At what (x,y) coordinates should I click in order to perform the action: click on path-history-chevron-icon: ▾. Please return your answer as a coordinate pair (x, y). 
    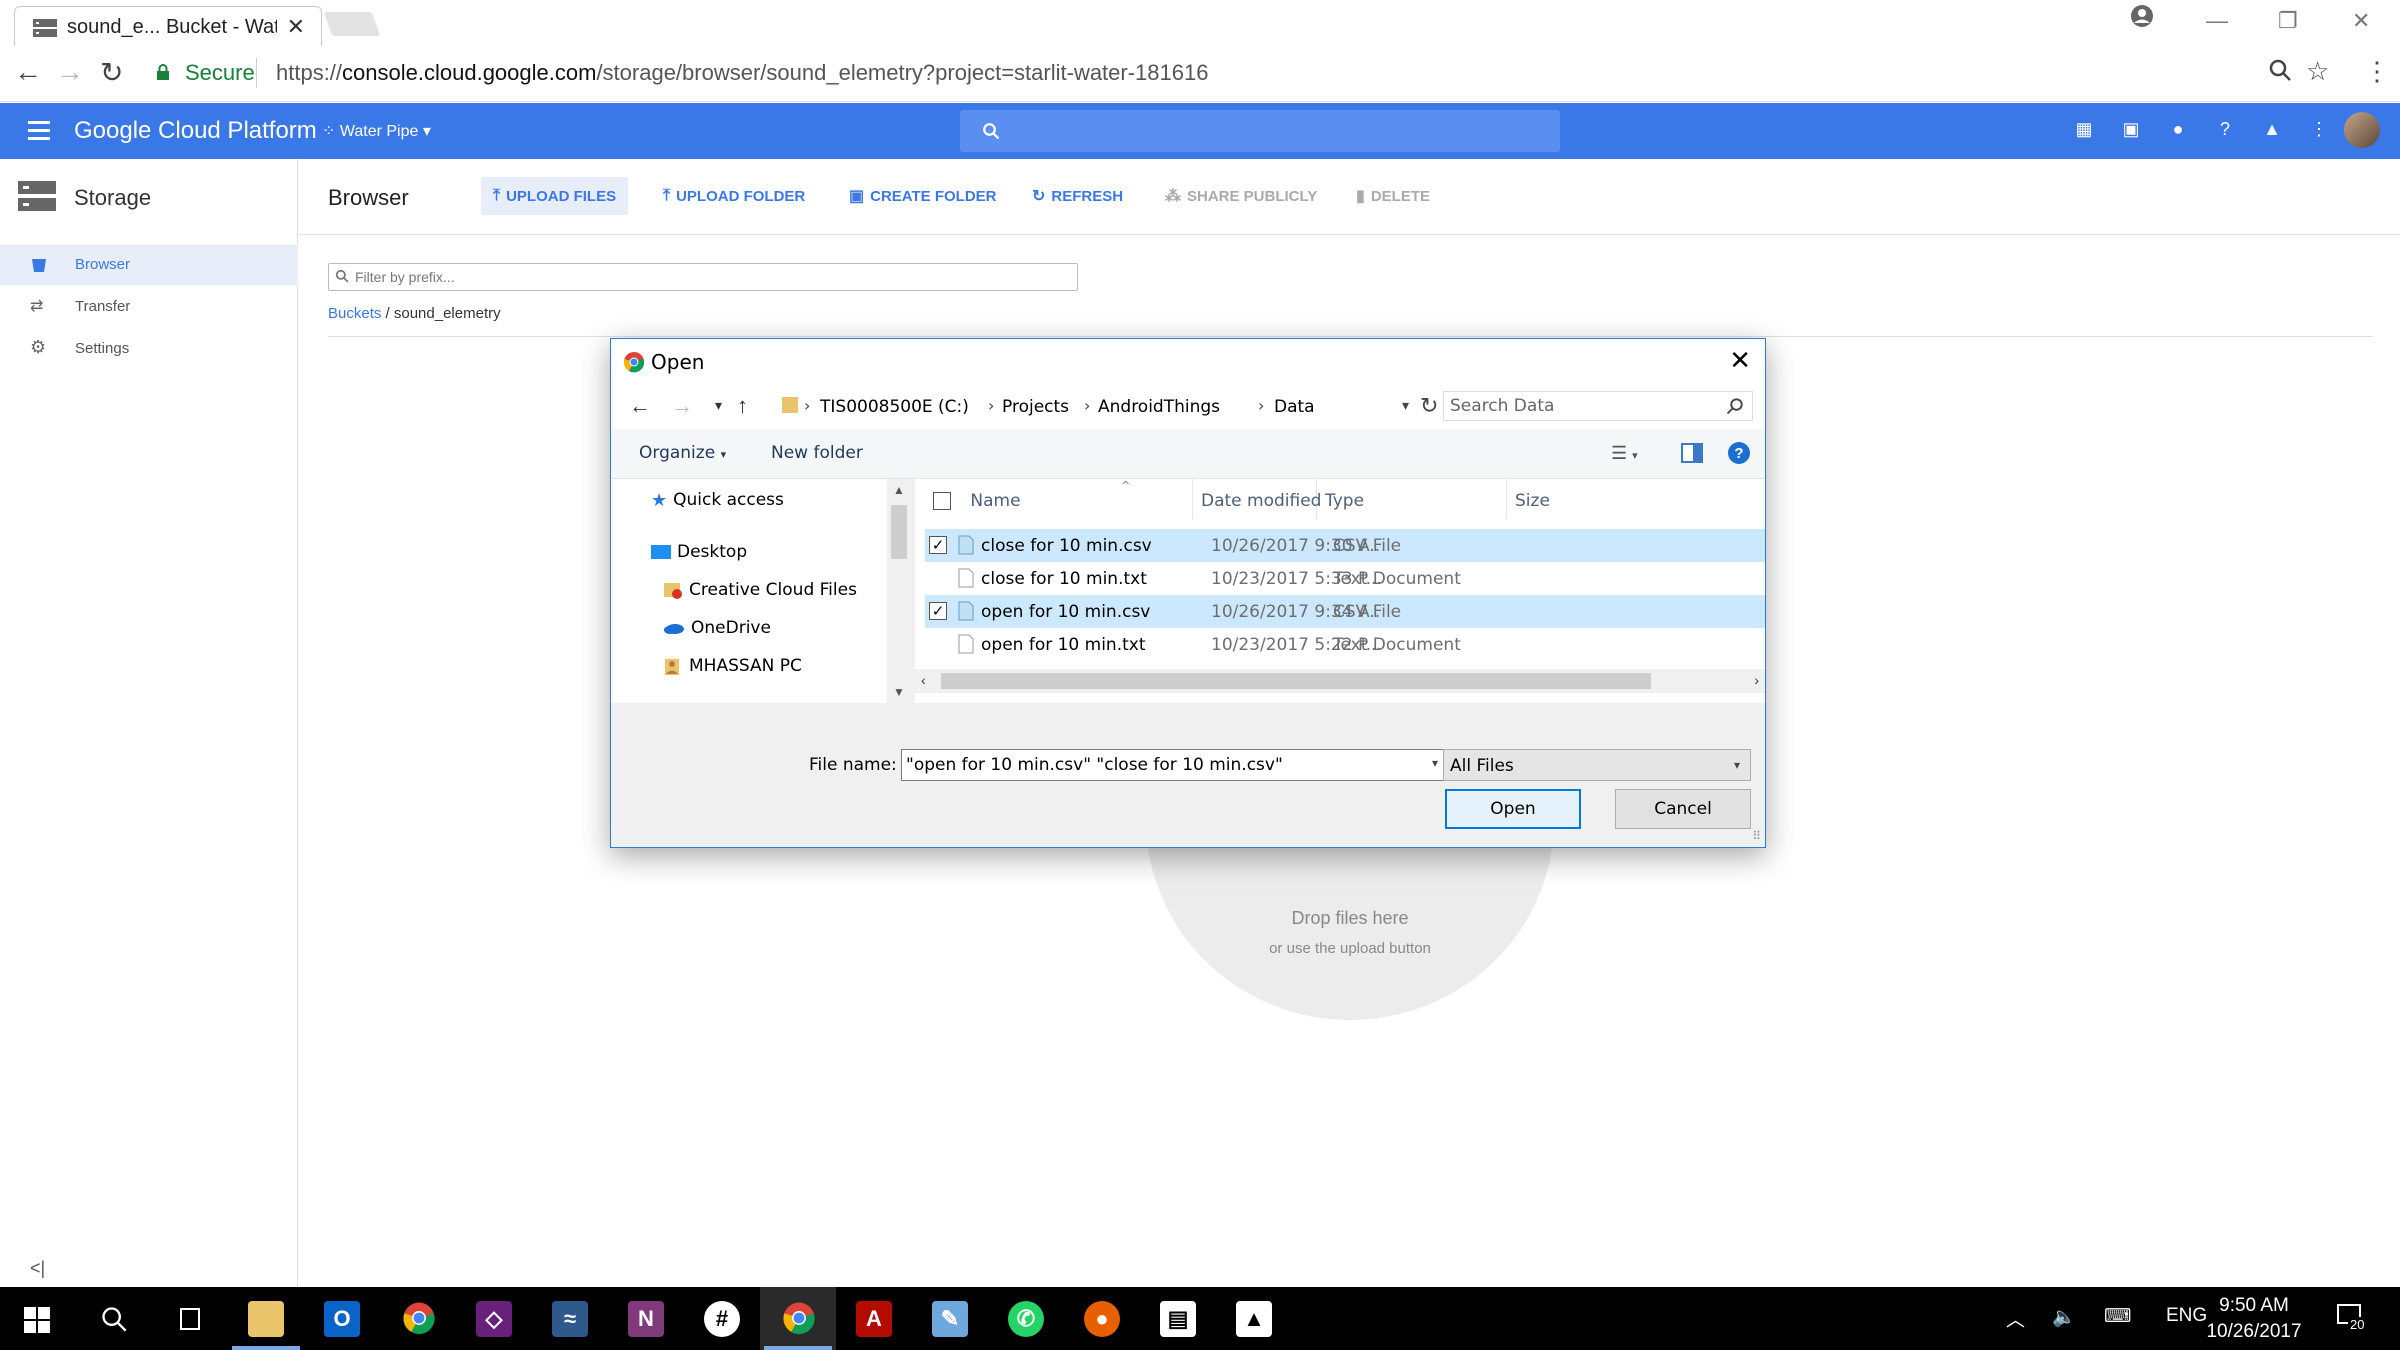
    Looking at the image, I should click on (1405, 406).